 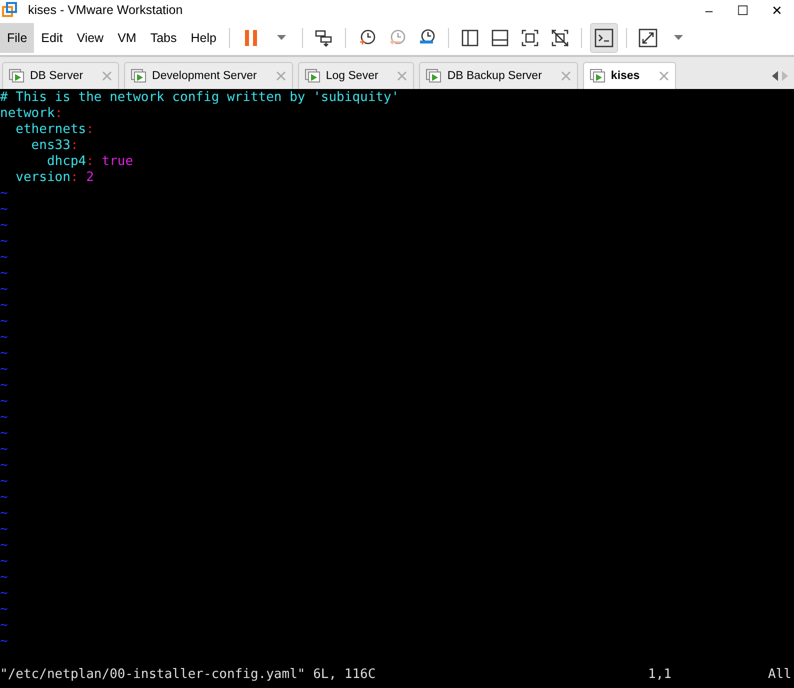 What do you see at coordinates (43, 161) in the screenshot?
I see `yaml-key: dhcp4` at bounding box center [43, 161].